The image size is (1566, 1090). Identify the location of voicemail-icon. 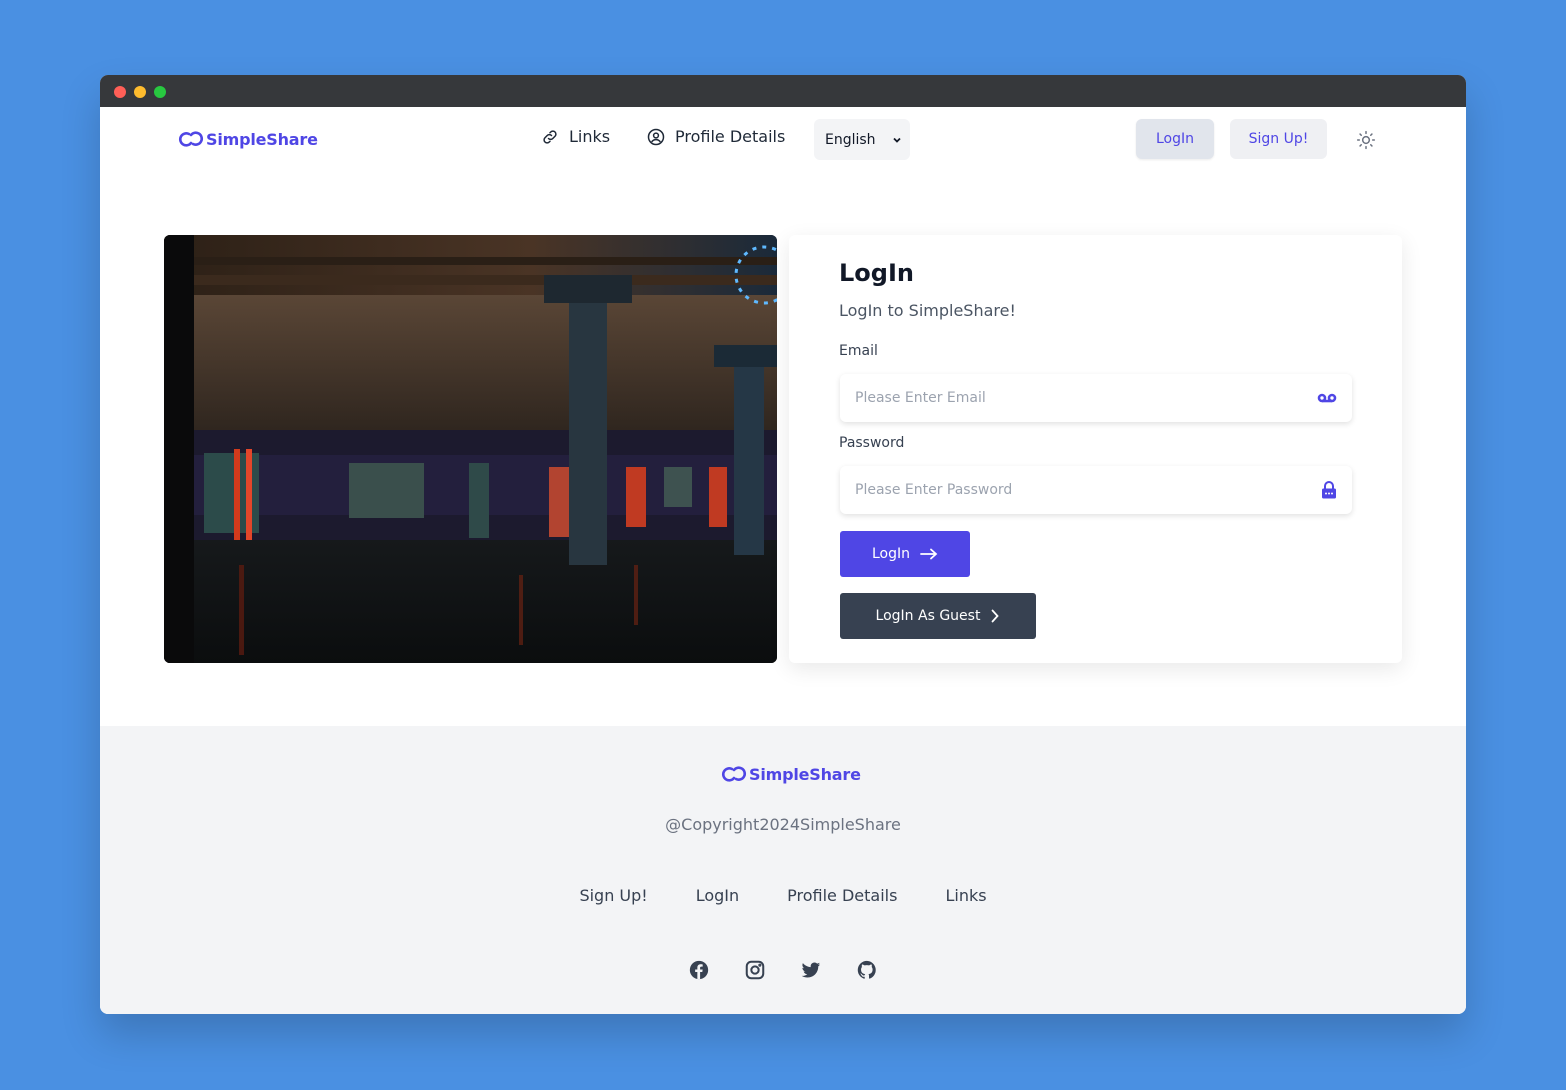
(1327, 398).